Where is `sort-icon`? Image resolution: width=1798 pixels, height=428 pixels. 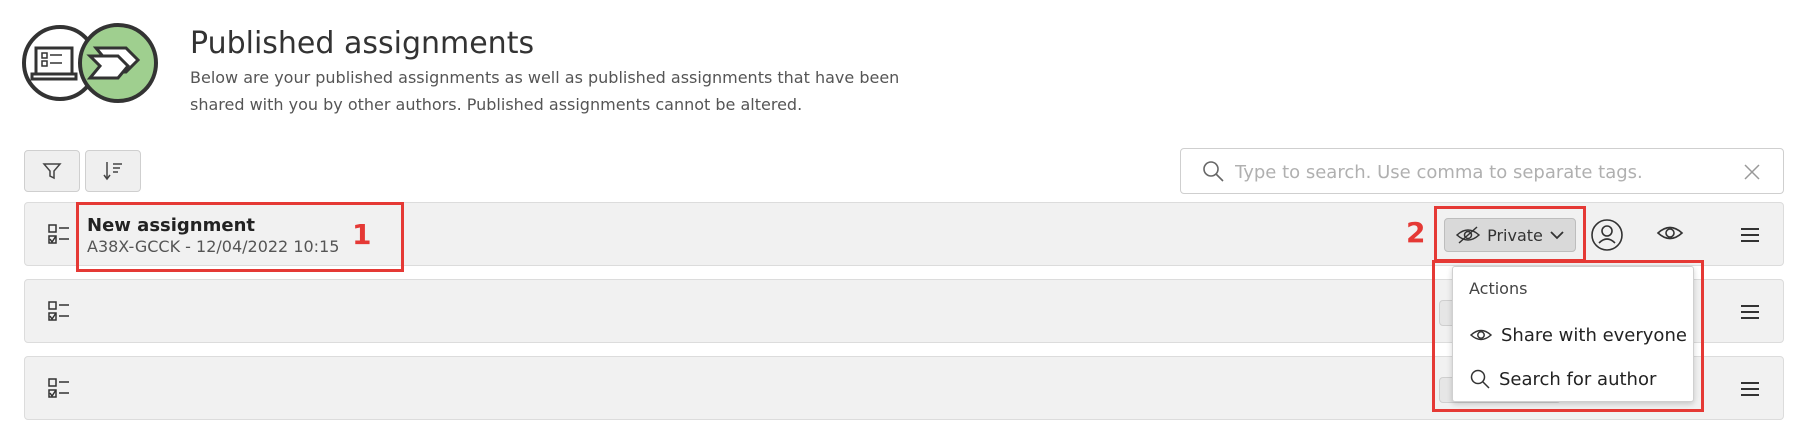 sort-icon is located at coordinates (112, 171).